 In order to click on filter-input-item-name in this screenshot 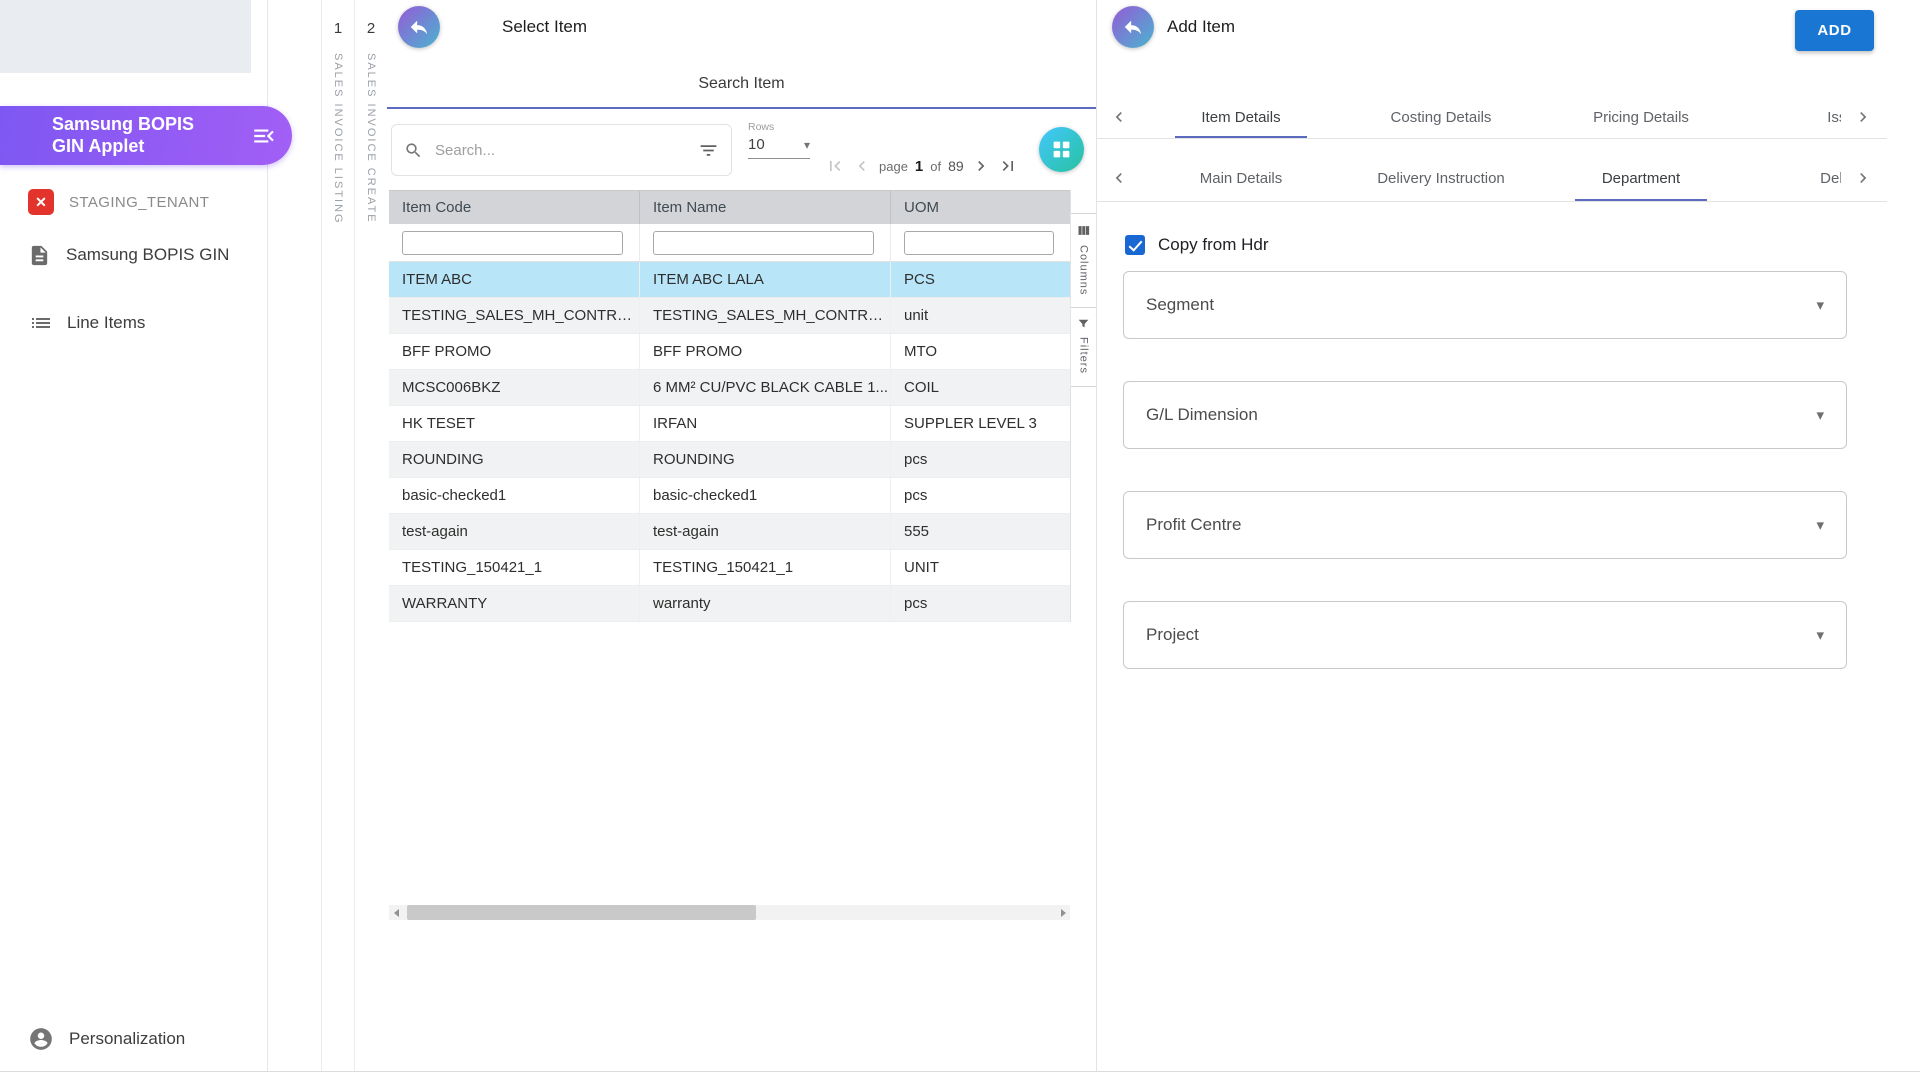, I will do `click(763, 242)`.